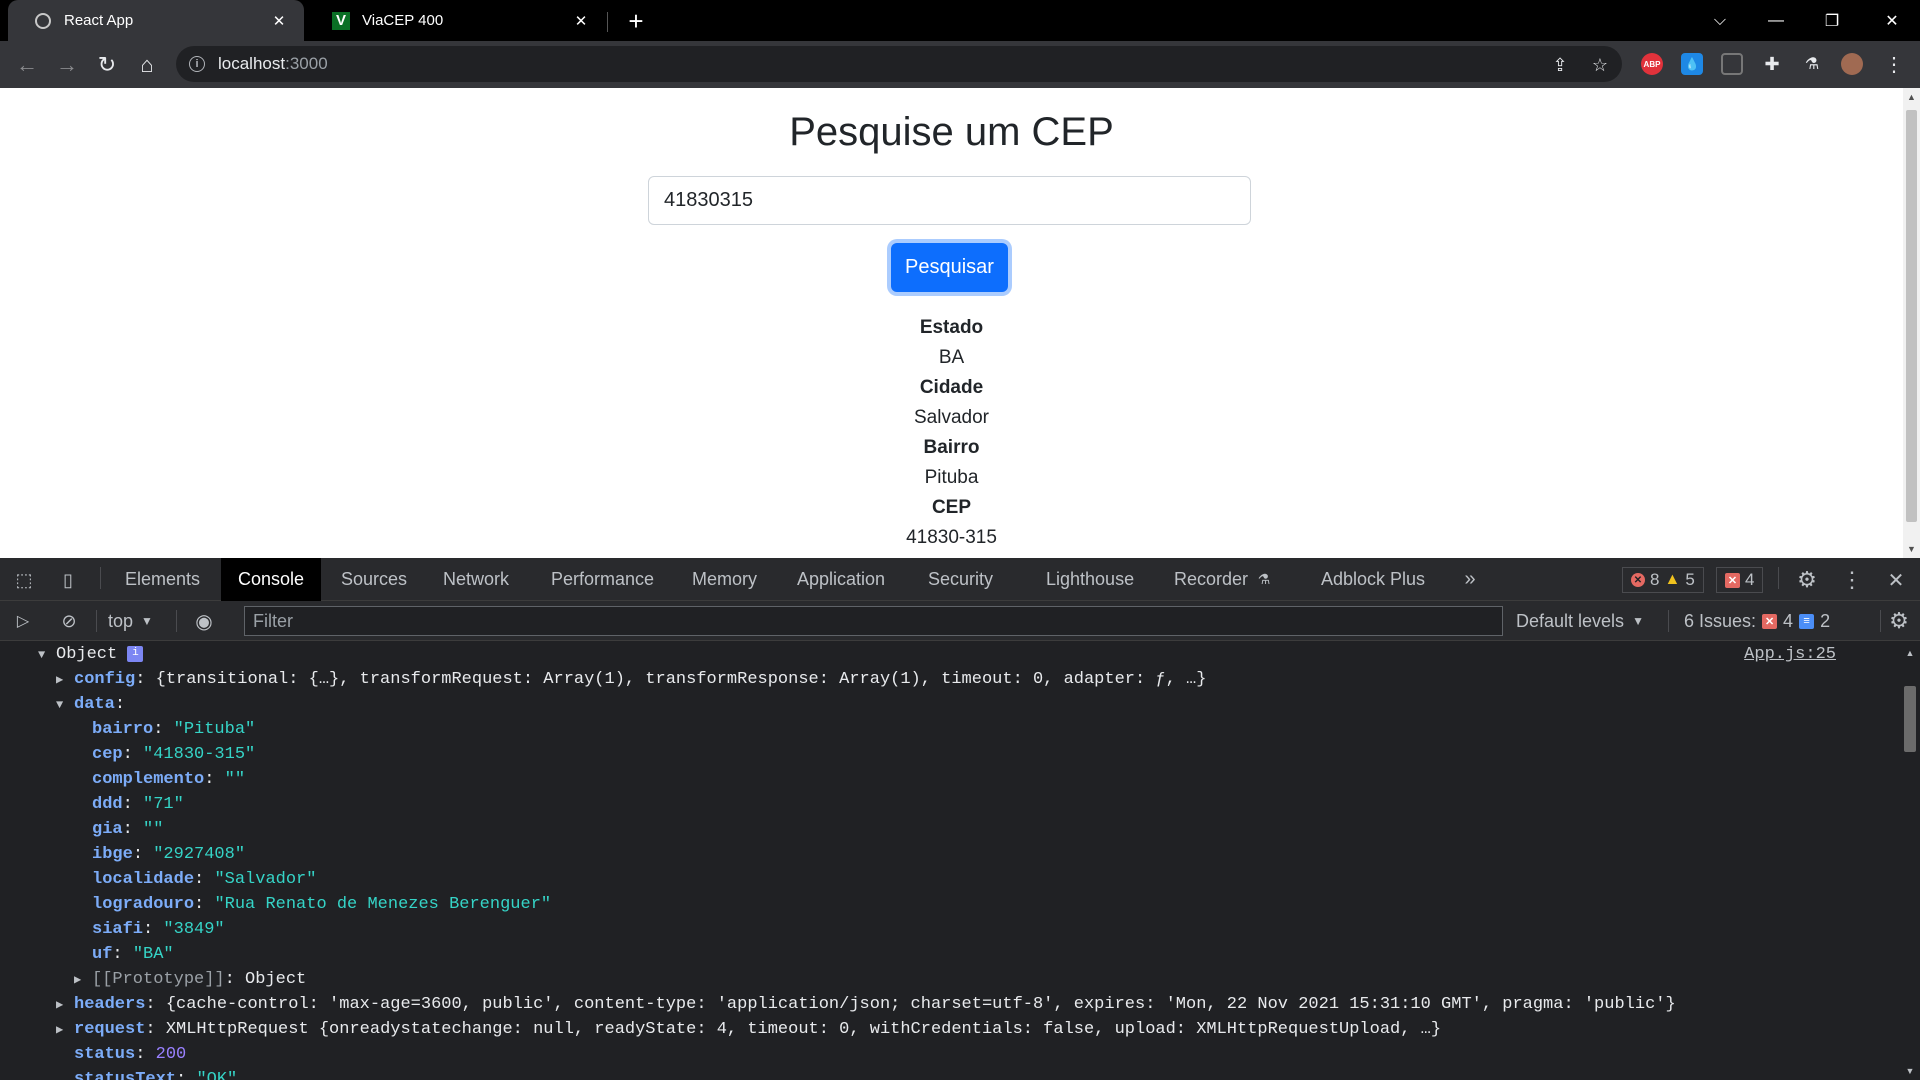 This screenshot has width=1920, height=1080. Describe the element at coordinates (841, 579) in the screenshot. I see `tab-application: Application` at that location.